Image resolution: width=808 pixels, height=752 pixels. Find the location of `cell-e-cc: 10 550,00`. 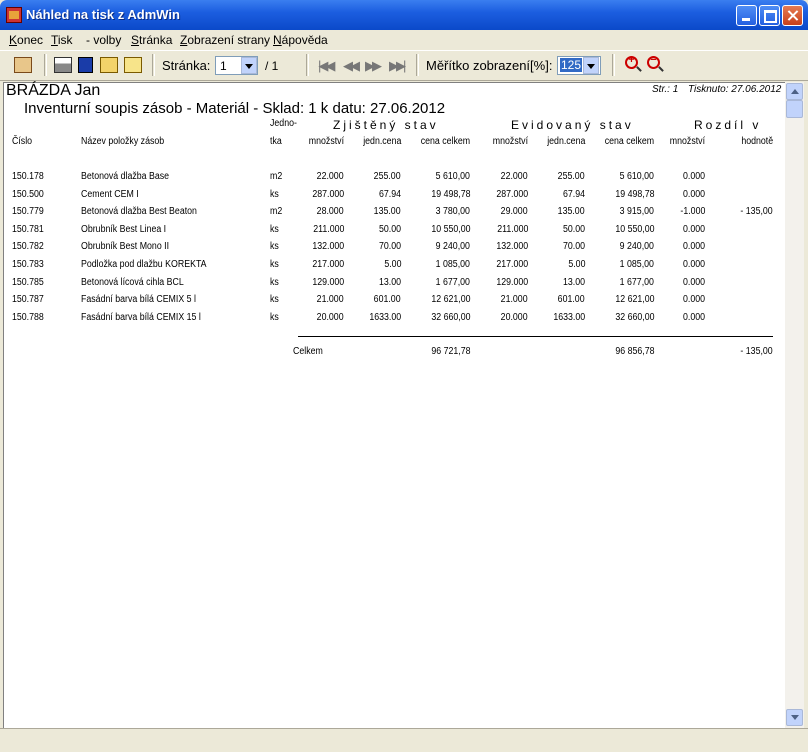

cell-e-cc: 10 550,00 is located at coordinates (634, 229).